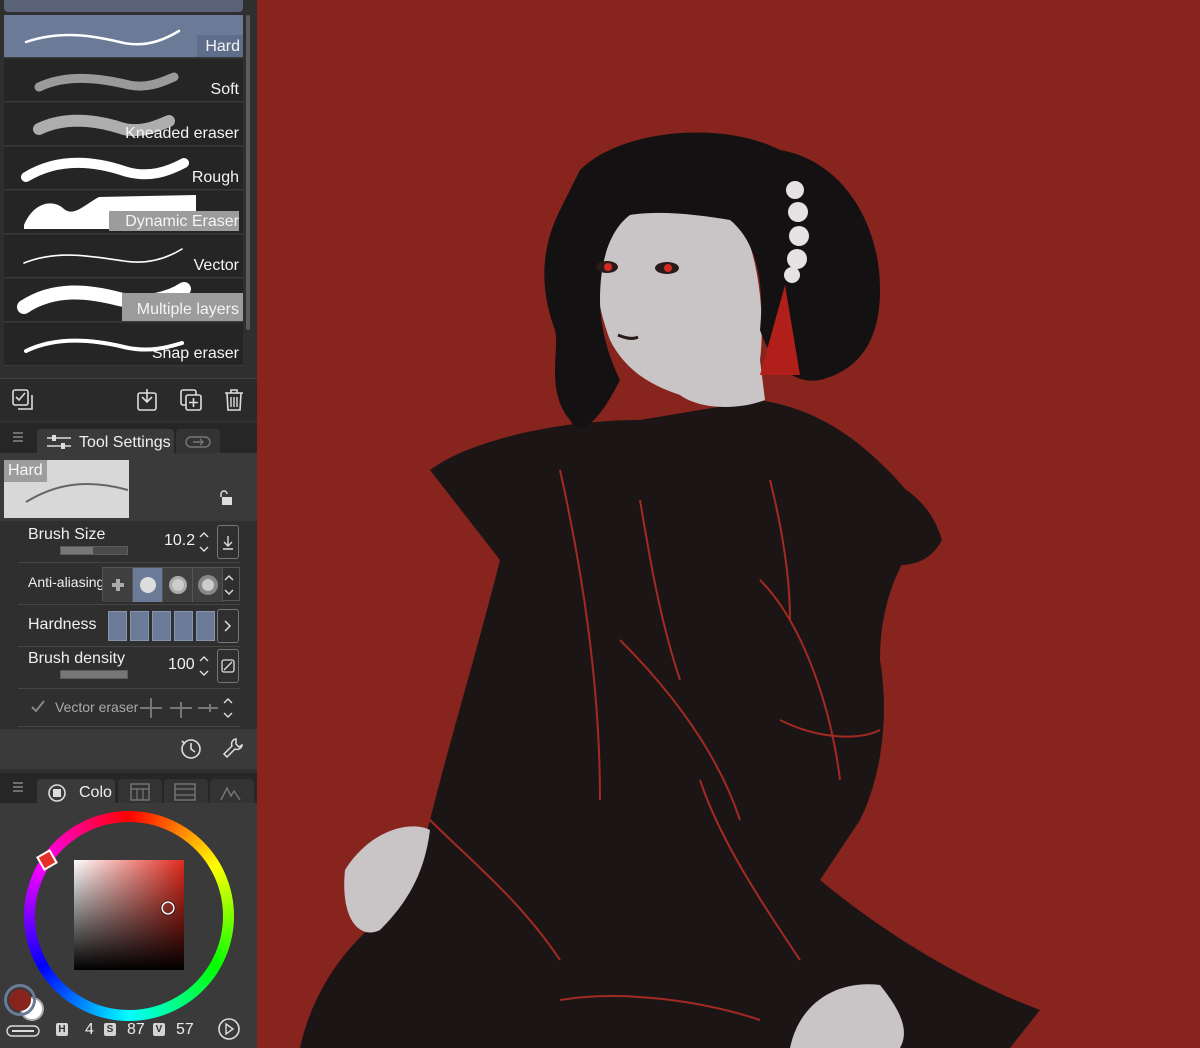  Describe the element at coordinates (62, 1029) in the screenshot. I see `h-badge: H` at that location.